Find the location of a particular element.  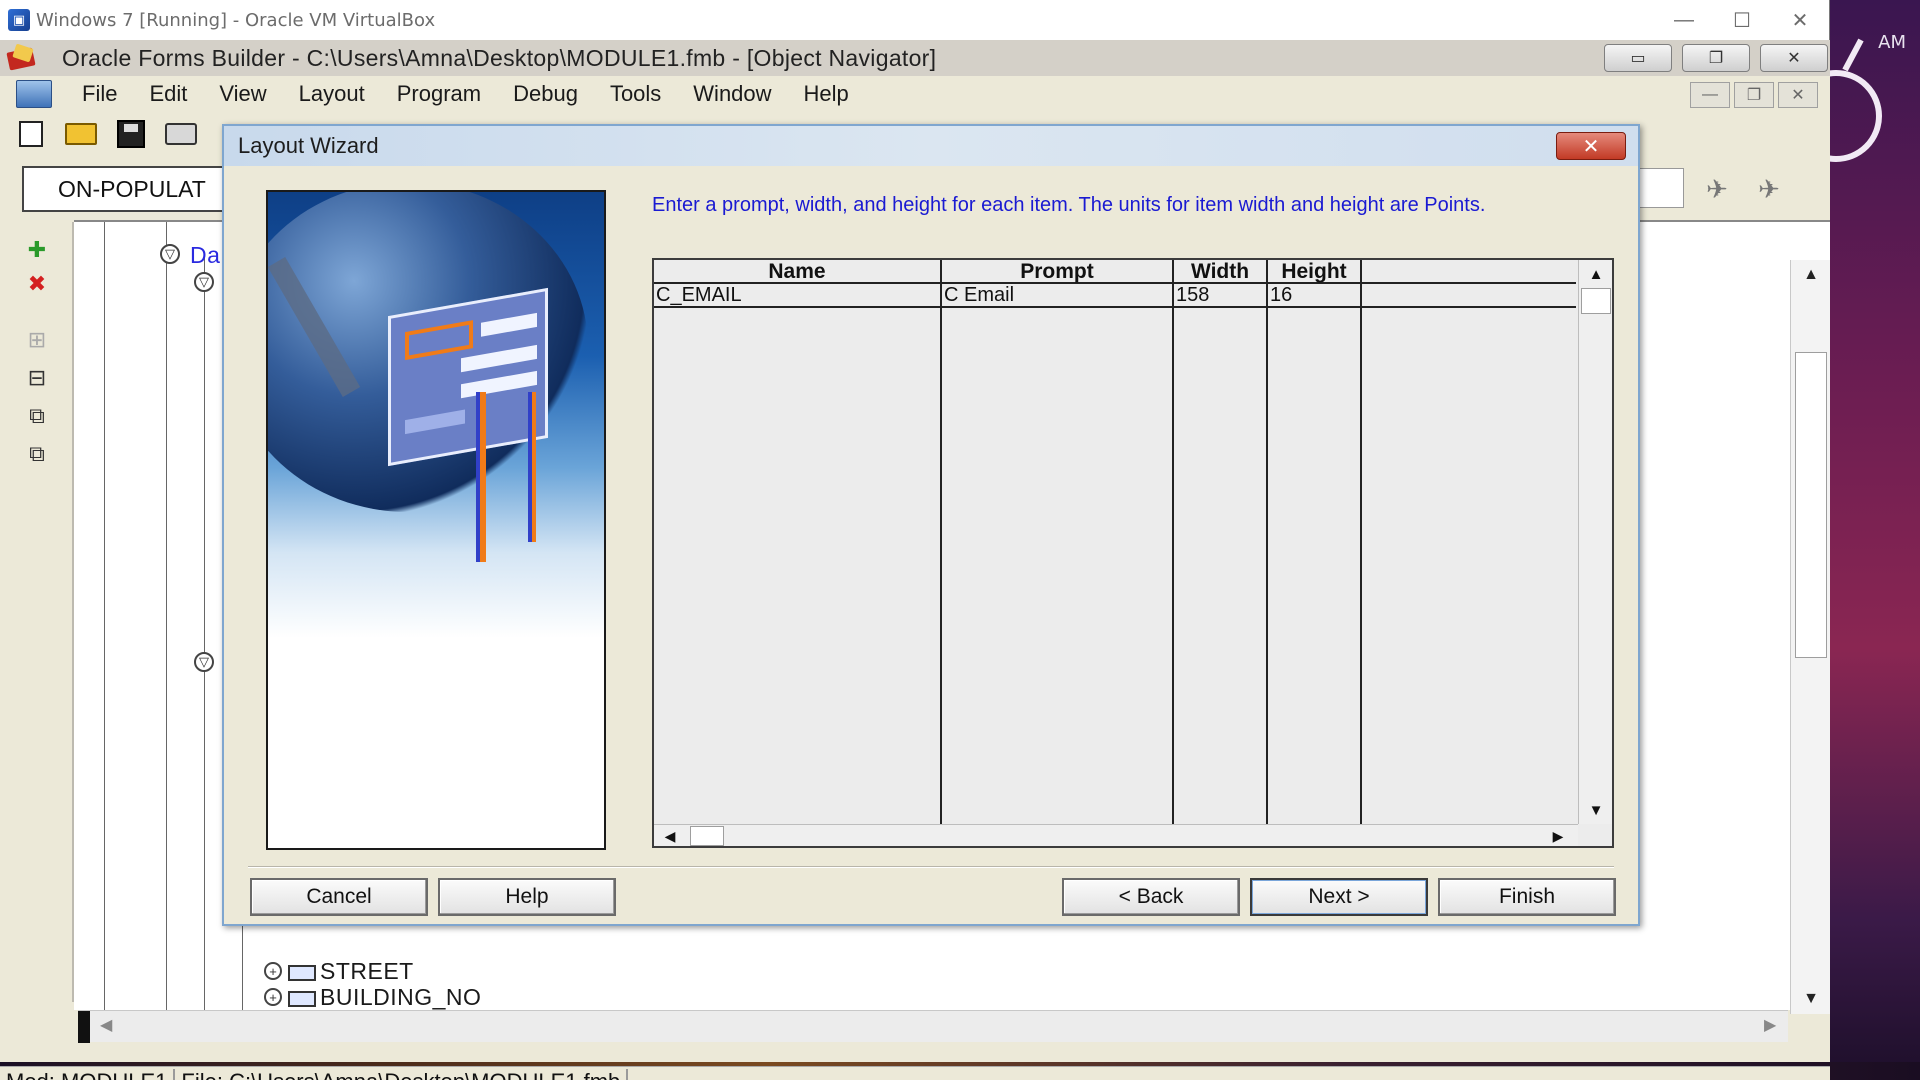

help-button: Help is located at coordinates (527, 897).